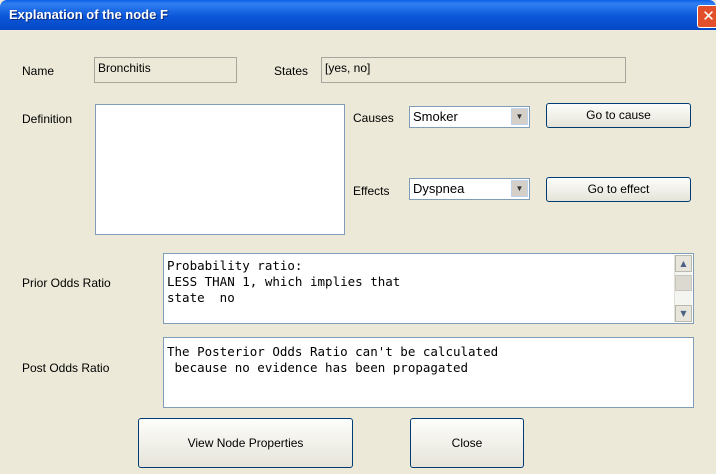  I want to click on prior-odds-label: Prior Odds Ratio, so click(66, 283).